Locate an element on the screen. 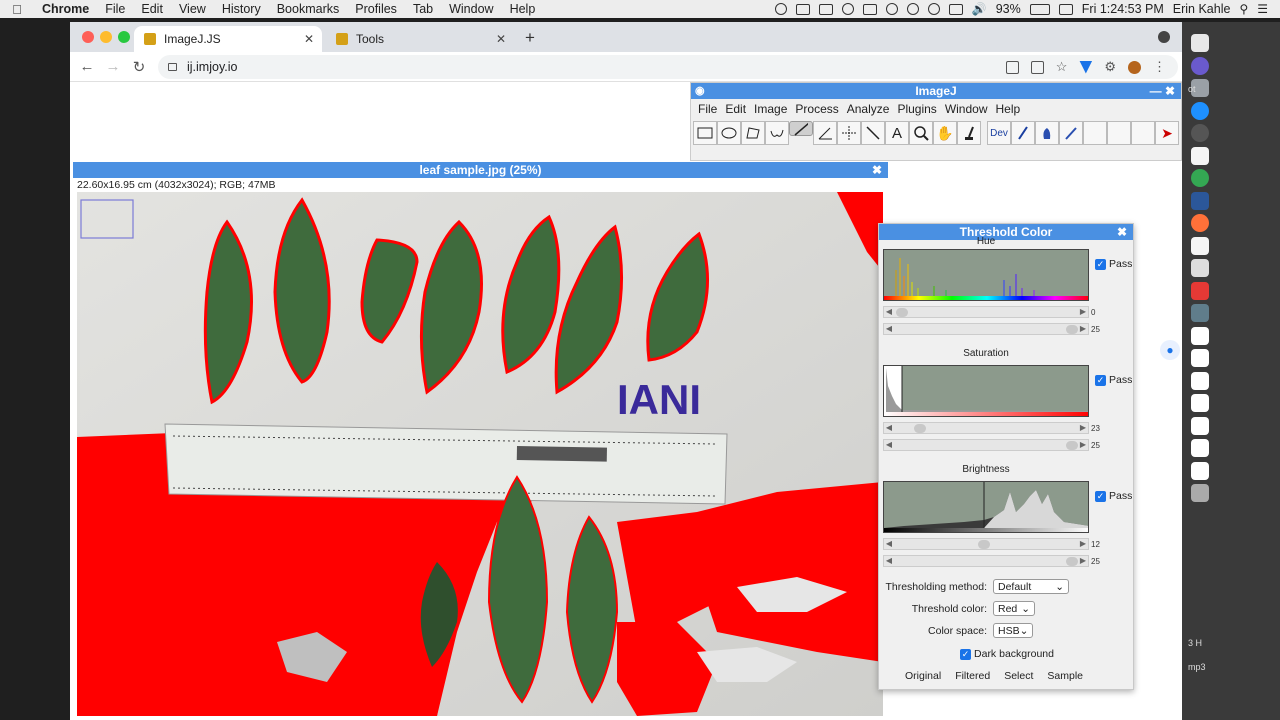 This screenshot has width=1280, height=720. menu-tab: Tab is located at coordinates (423, 9).